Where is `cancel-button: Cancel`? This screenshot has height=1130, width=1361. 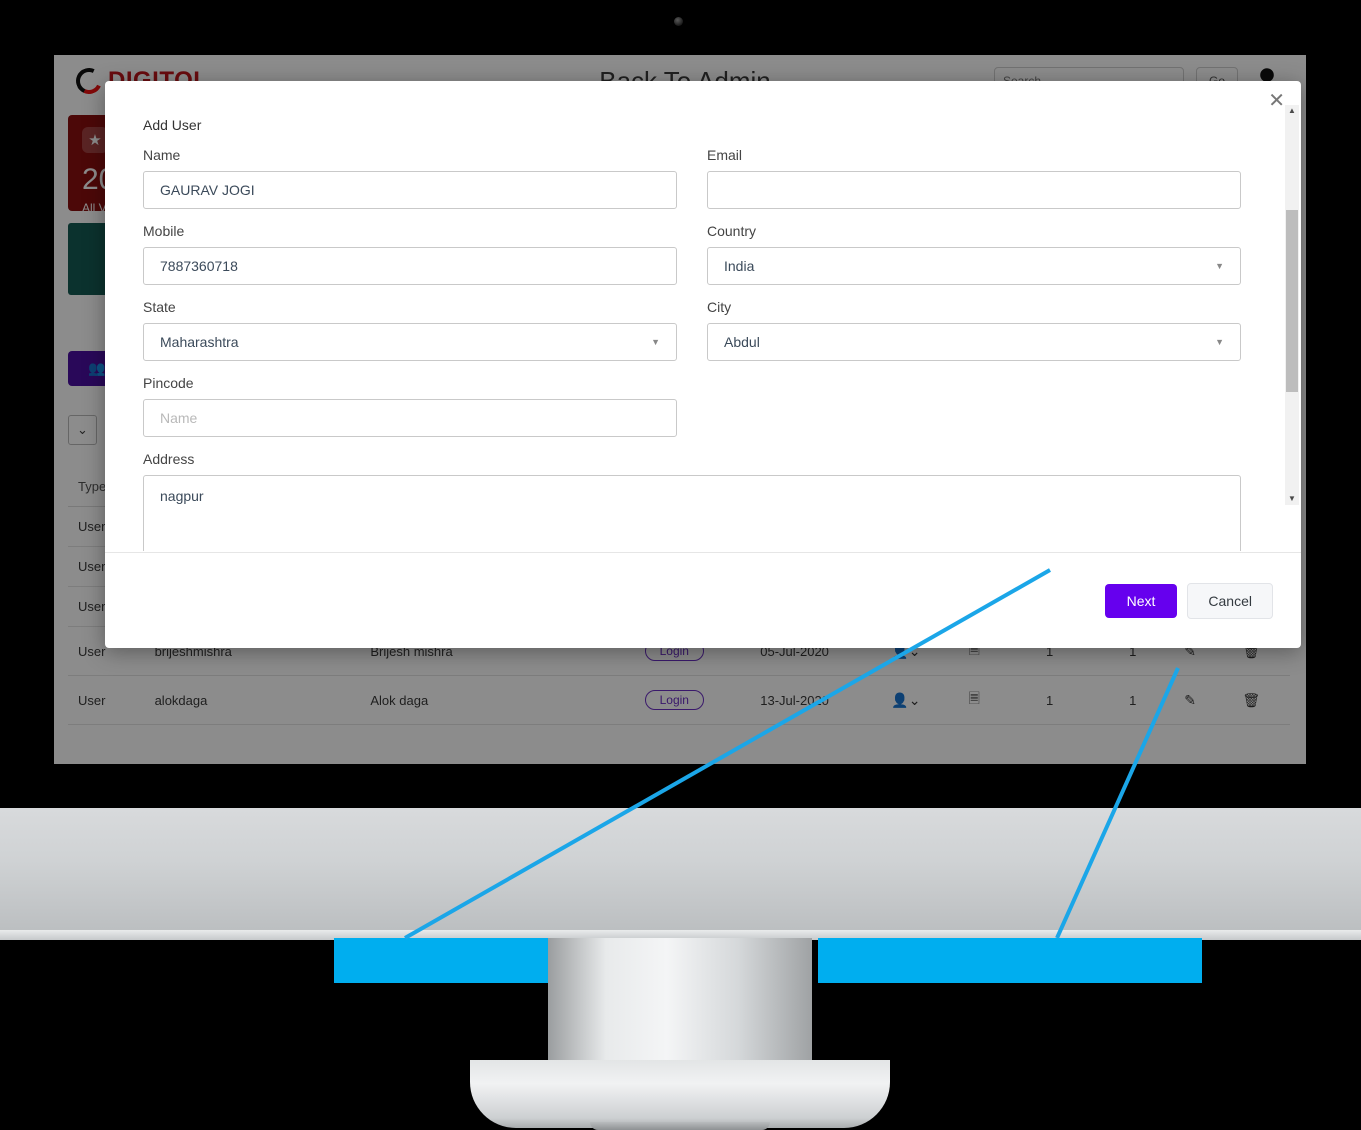 cancel-button: Cancel is located at coordinates (1230, 600).